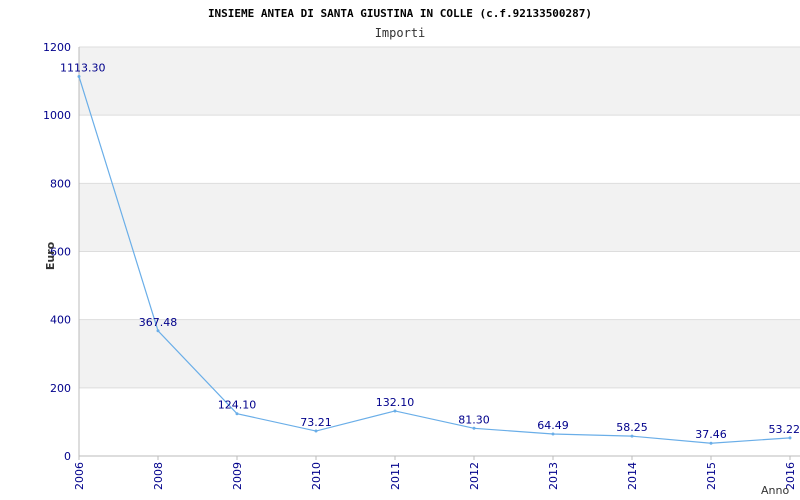 The image size is (800, 500). What do you see at coordinates (400, 33) in the screenshot?
I see `chart-subtitle: Importi` at bounding box center [400, 33].